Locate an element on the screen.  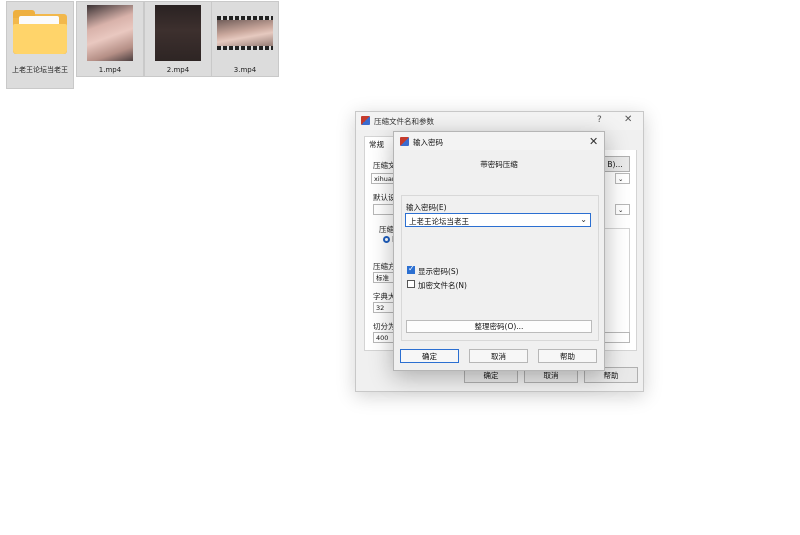
dict-select: 32 is located at coordinates (384, 307).